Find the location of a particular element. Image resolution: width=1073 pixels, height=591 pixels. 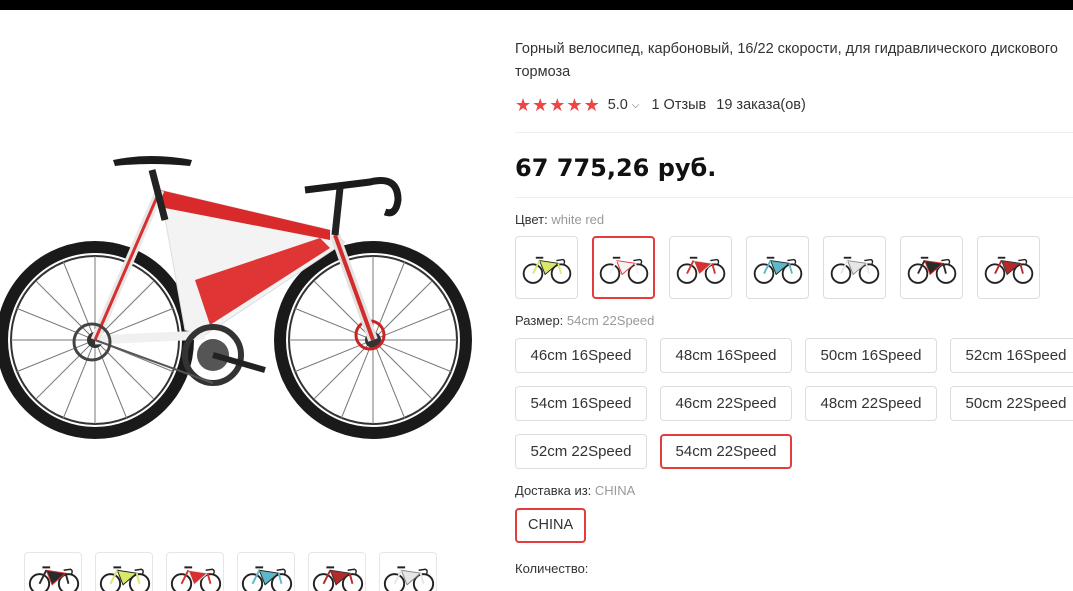

rating-row: ★ ★ ★ ★ ★ 5.0 ⌵ 1 Отзыв 19 заказа(ов) is located at coordinates (794, 105).